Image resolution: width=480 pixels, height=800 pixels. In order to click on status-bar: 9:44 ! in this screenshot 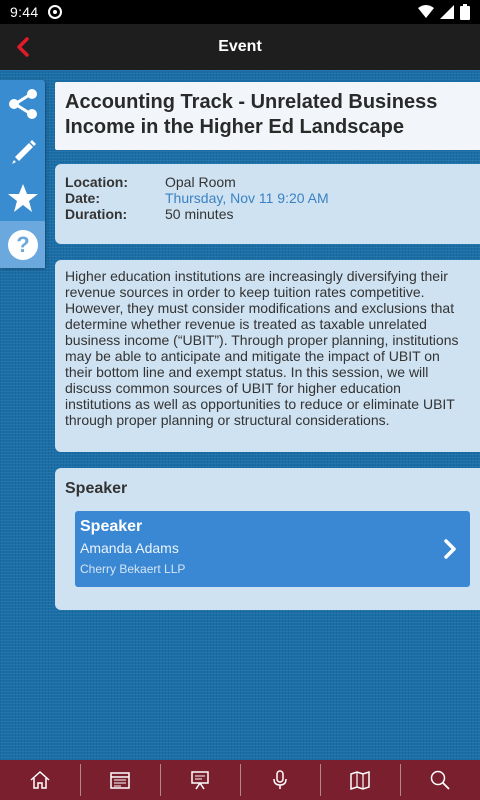, I will do `click(240, 12)`.